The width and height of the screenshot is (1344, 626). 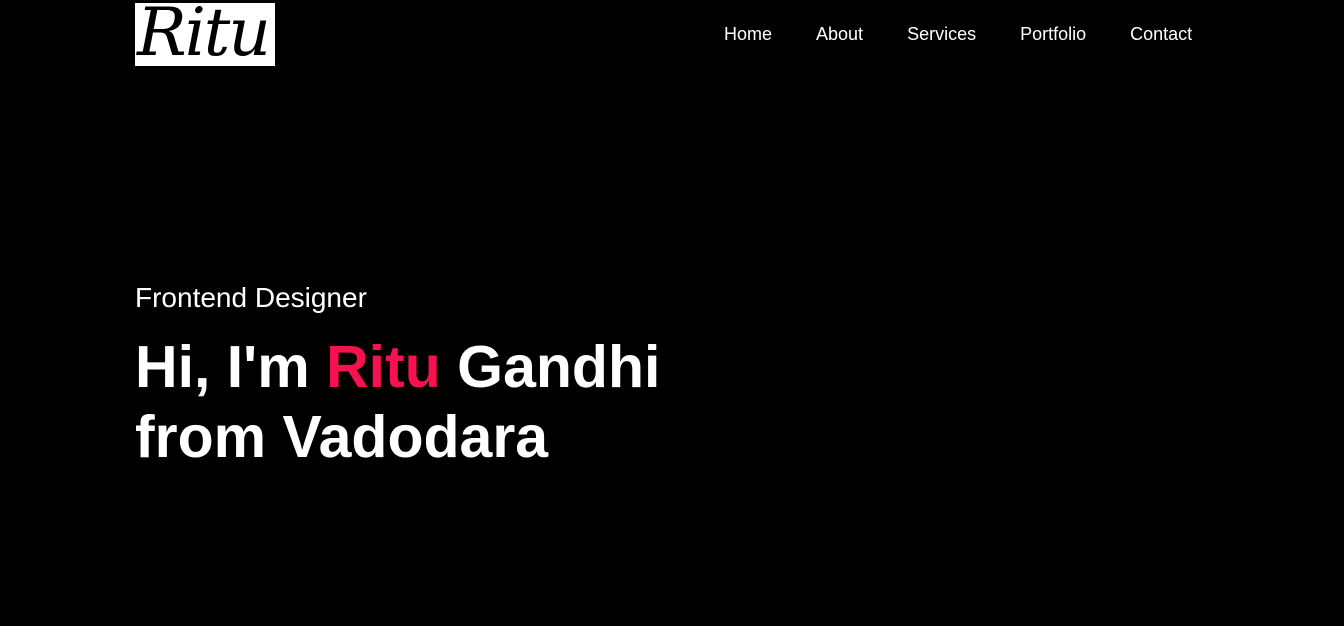 What do you see at coordinates (559, 367) in the screenshot?
I see `hero-title-suffix: Gandhi` at bounding box center [559, 367].